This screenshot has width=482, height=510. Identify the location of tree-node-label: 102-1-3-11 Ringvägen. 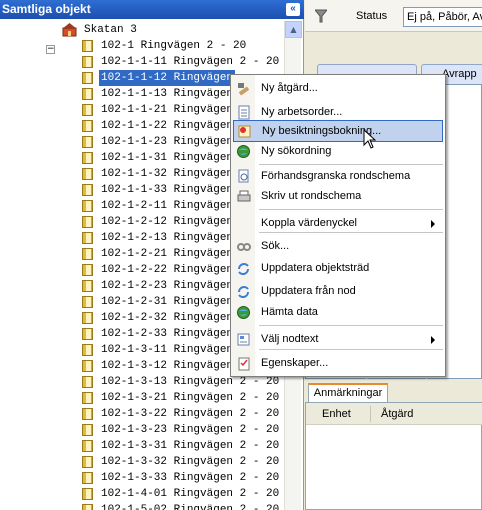
(167, 350).